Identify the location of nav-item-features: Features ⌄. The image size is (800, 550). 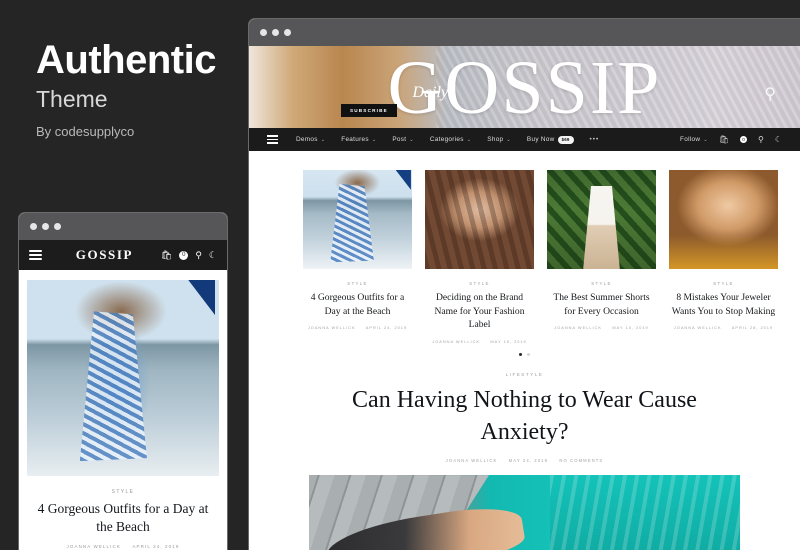
(358, 139).